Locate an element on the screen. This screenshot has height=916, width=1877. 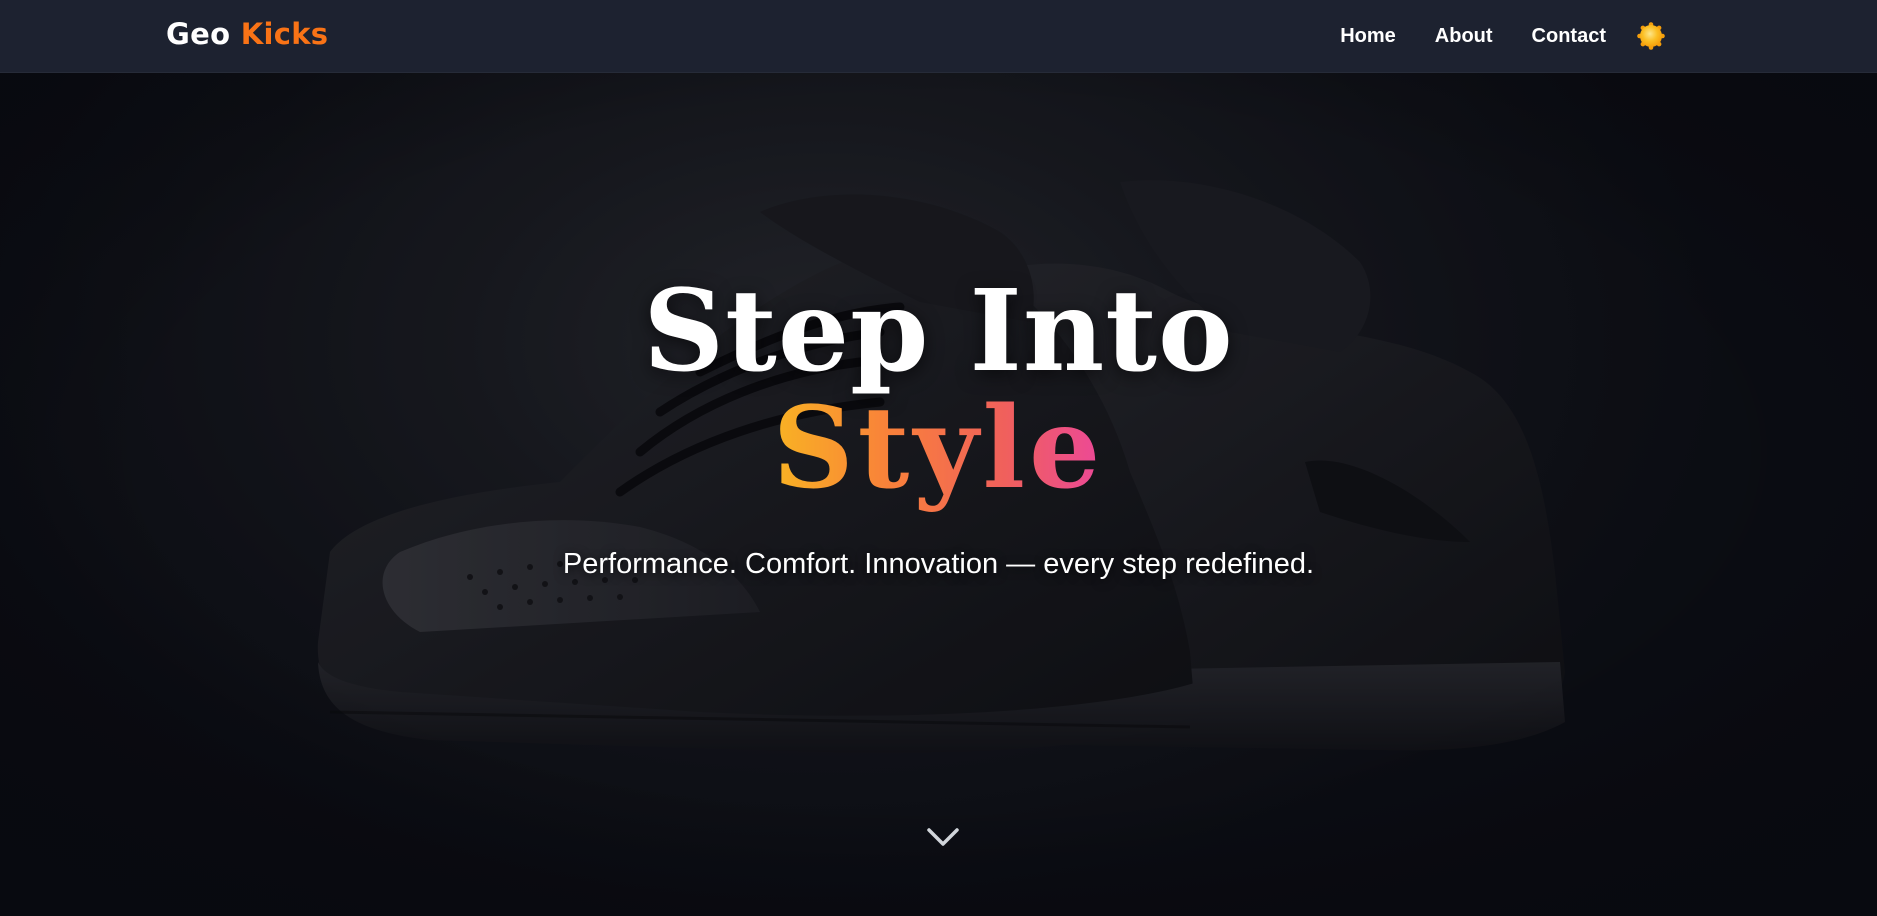
nav-link-contact: Contact is located at coordinates (1569, 36).